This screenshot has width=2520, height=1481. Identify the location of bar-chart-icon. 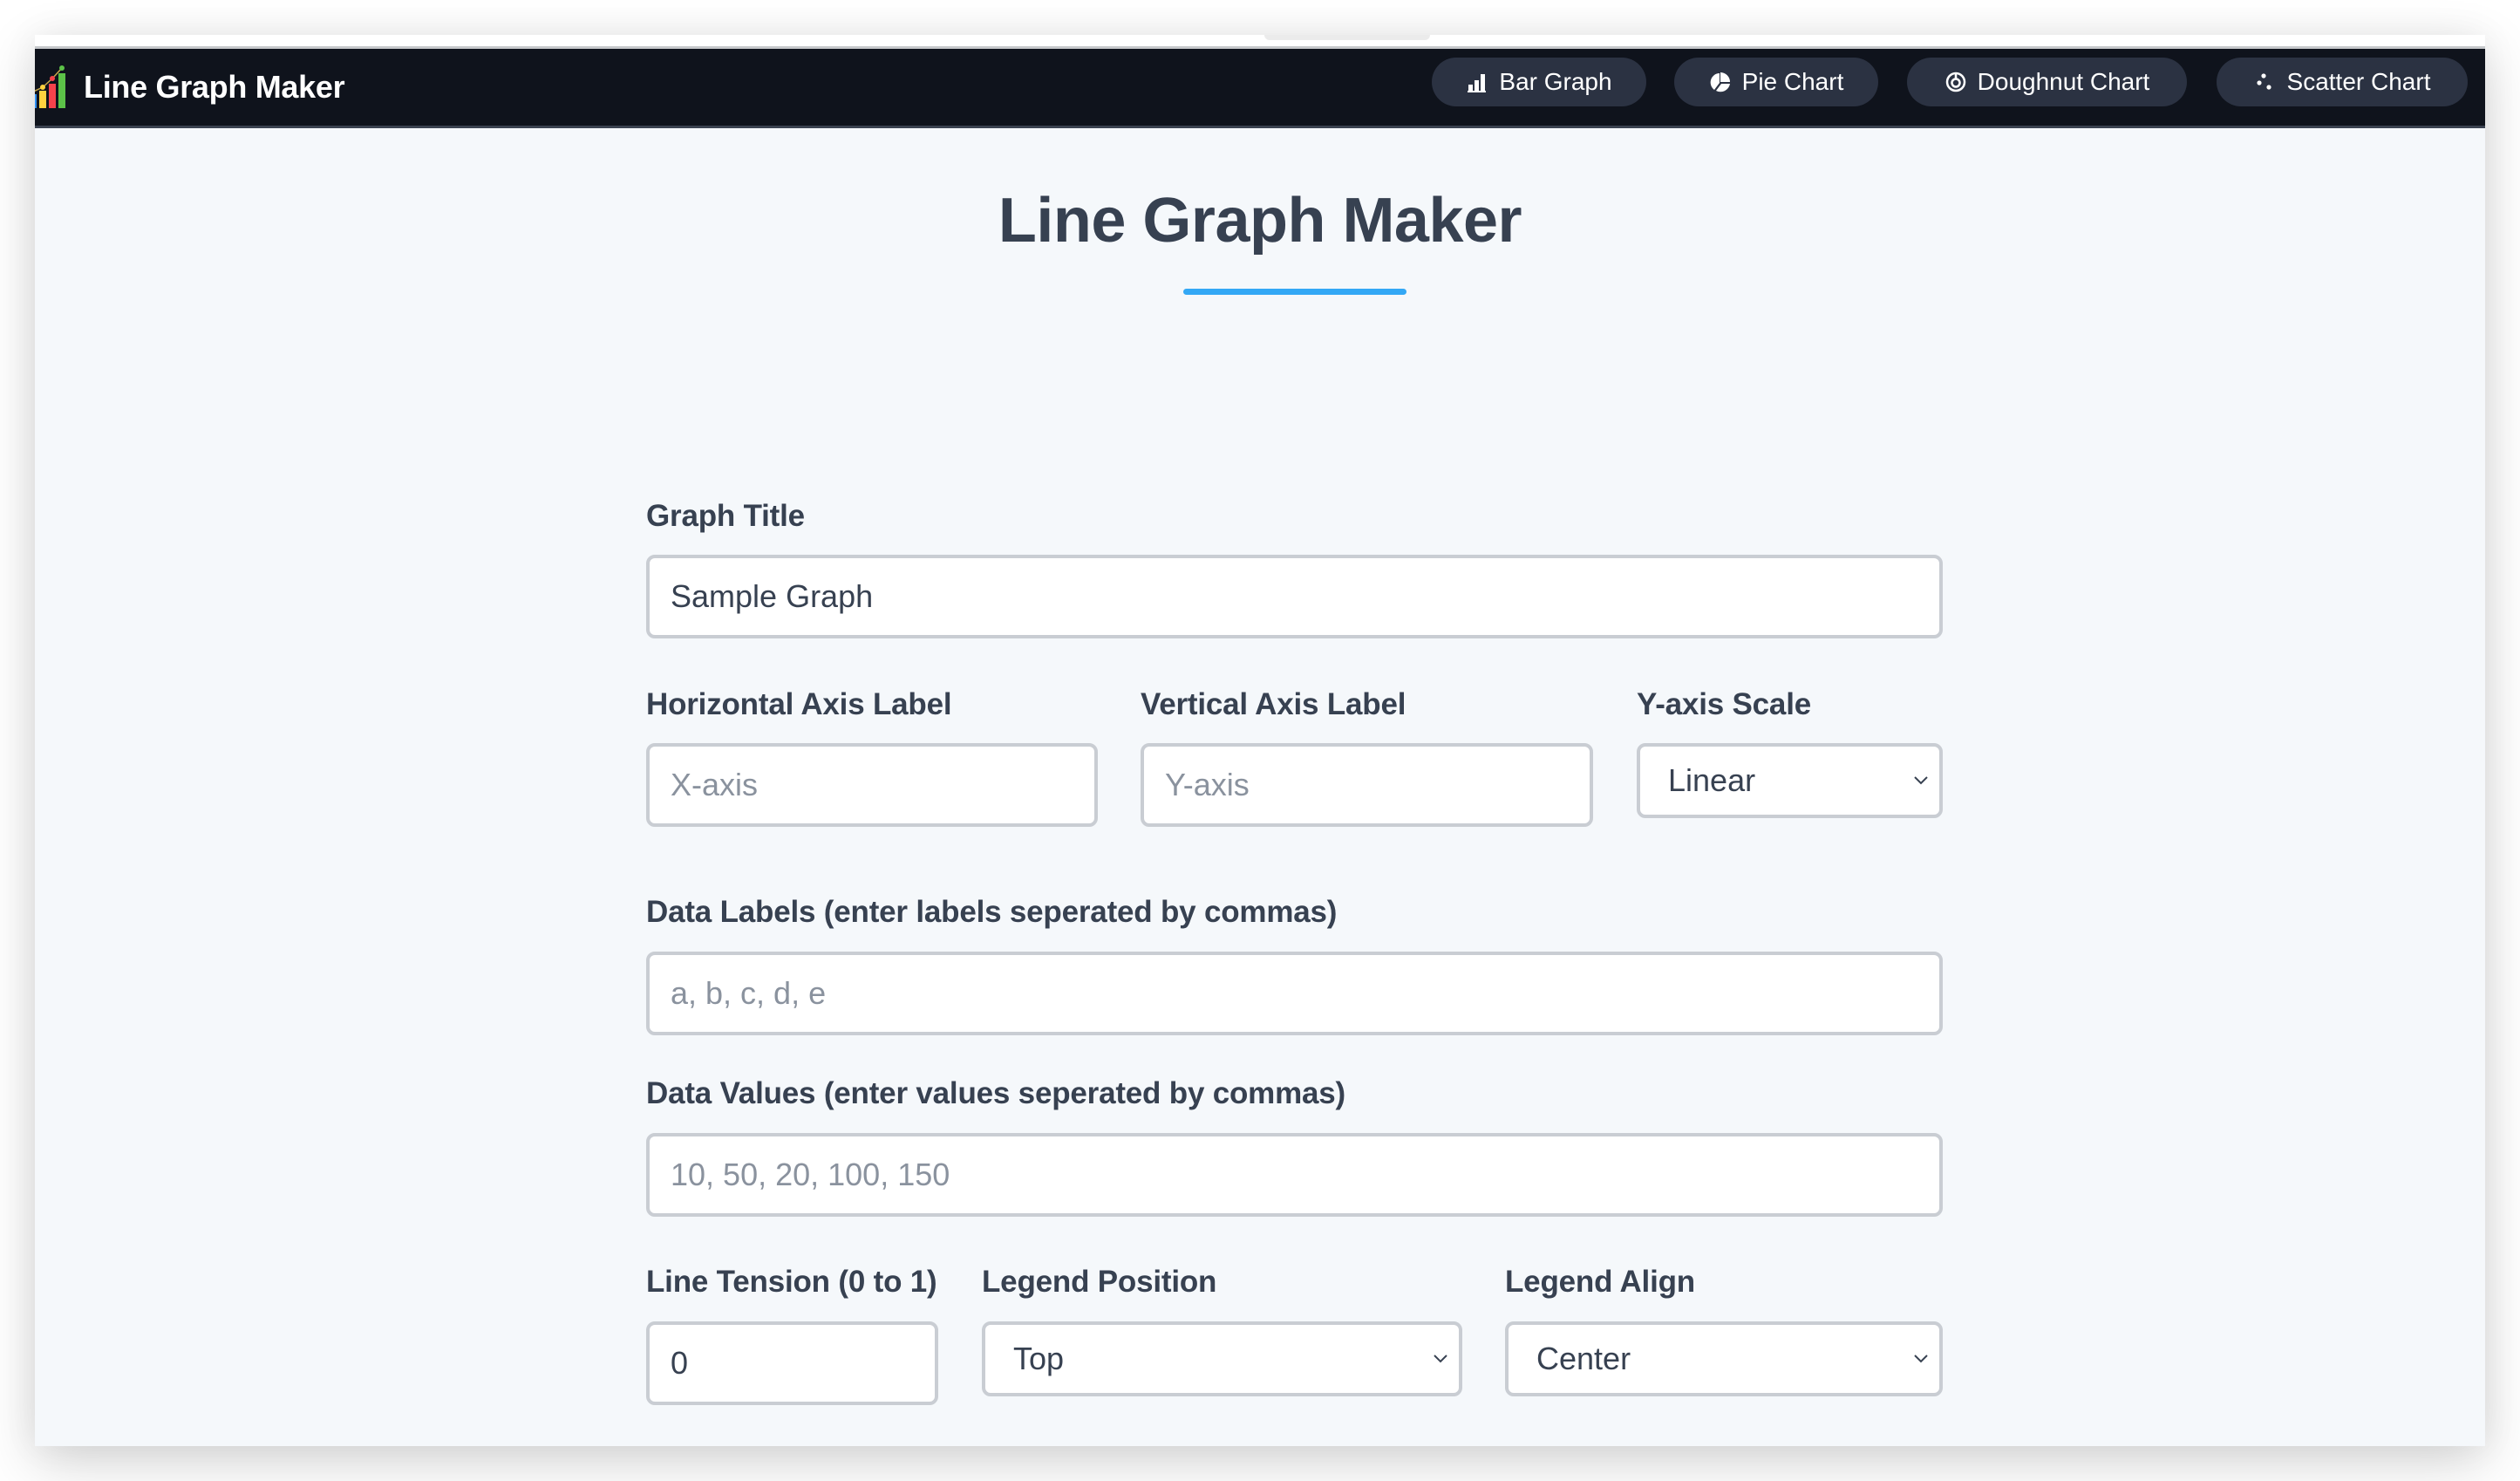
(1477, 83).